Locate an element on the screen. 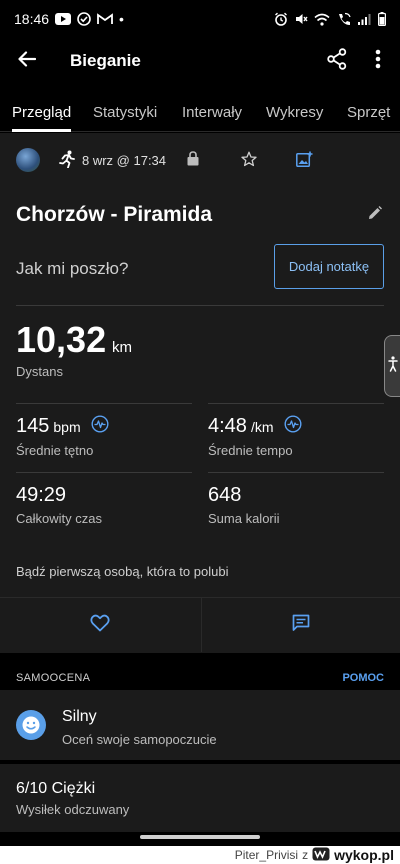 Image resolution: width=400 pixels, height=864 pixels. tab-sprzet: Sprzęt is located at coordinates (368, 112).